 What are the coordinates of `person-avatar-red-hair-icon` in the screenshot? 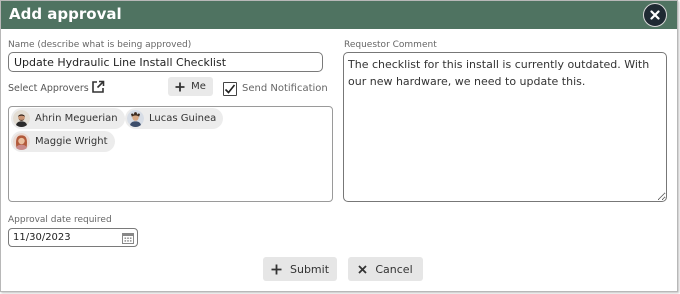 It's located at (21, 141).